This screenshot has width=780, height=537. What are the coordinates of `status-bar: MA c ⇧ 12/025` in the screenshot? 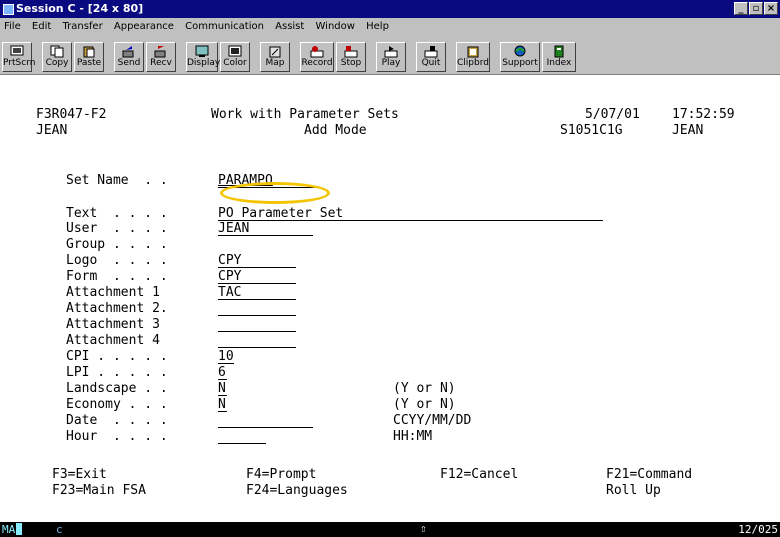 It's located at (390, 529).